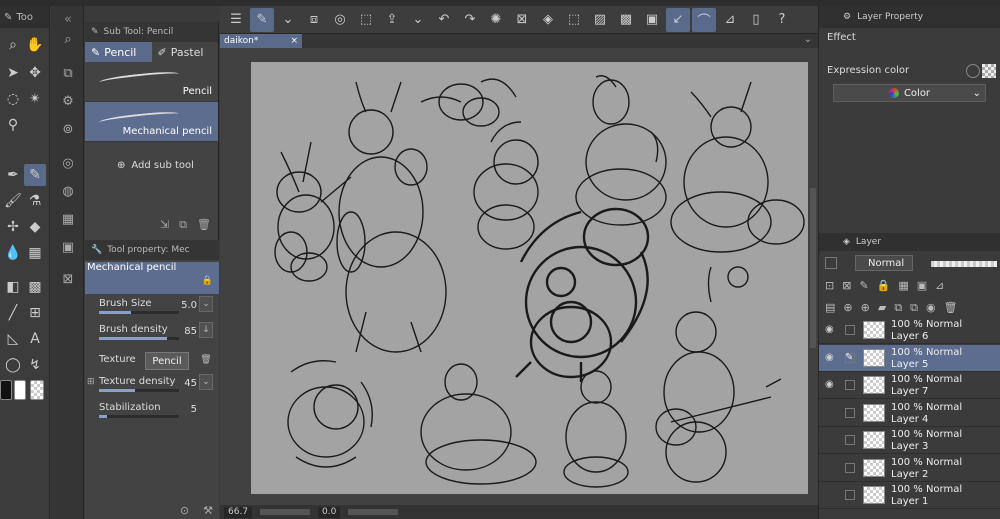  What do you see at coordinates (626, 20) in the screenshot?
I see `invert-selection-icon: ▩` at bounding box center [626, 20].